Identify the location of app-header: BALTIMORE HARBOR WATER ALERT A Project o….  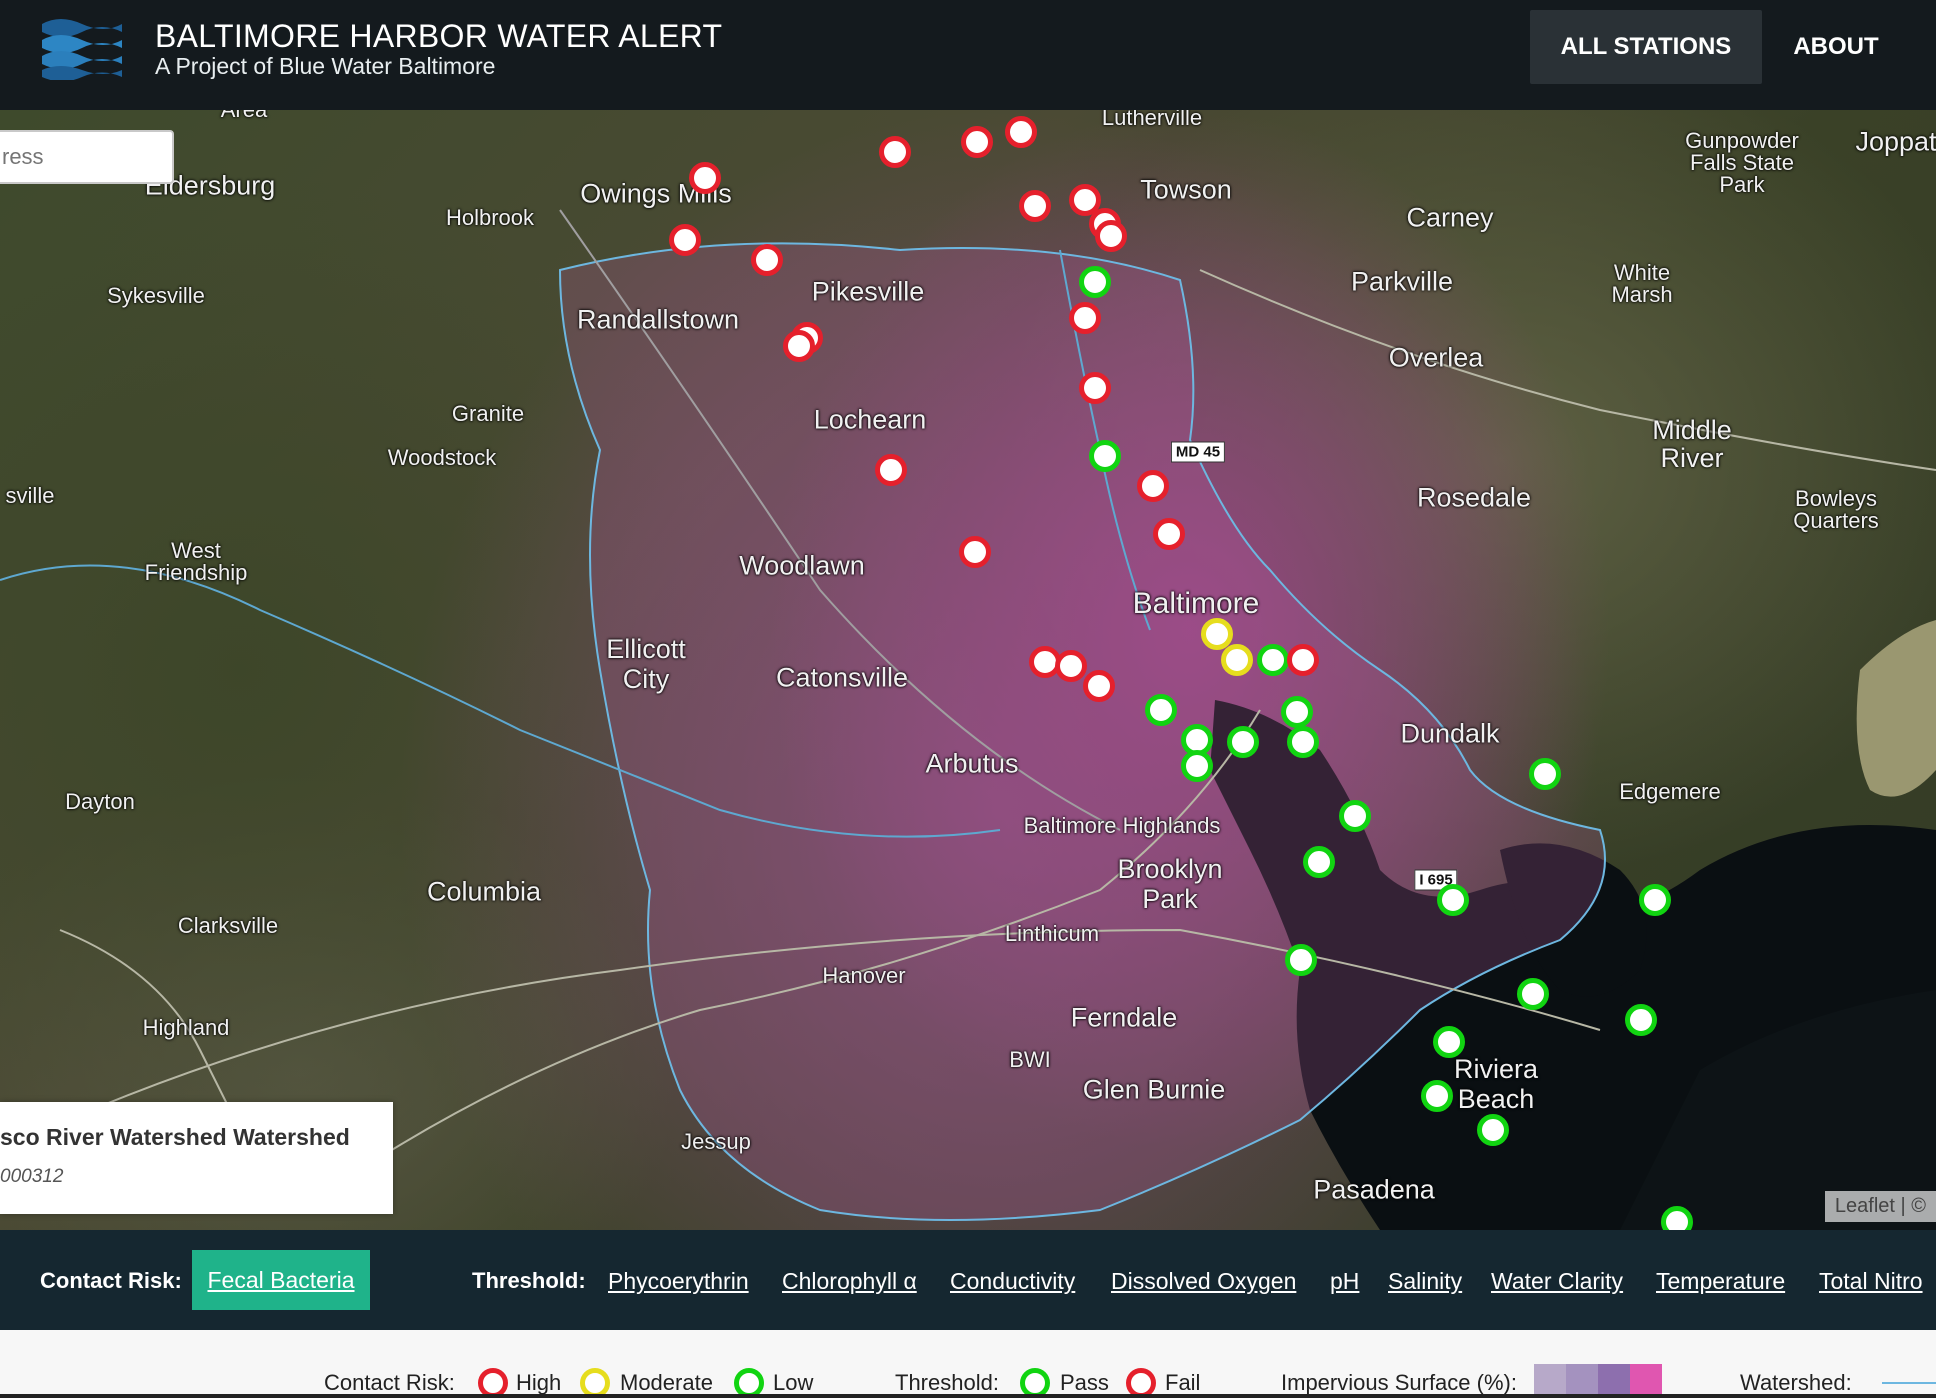
(968, 55).